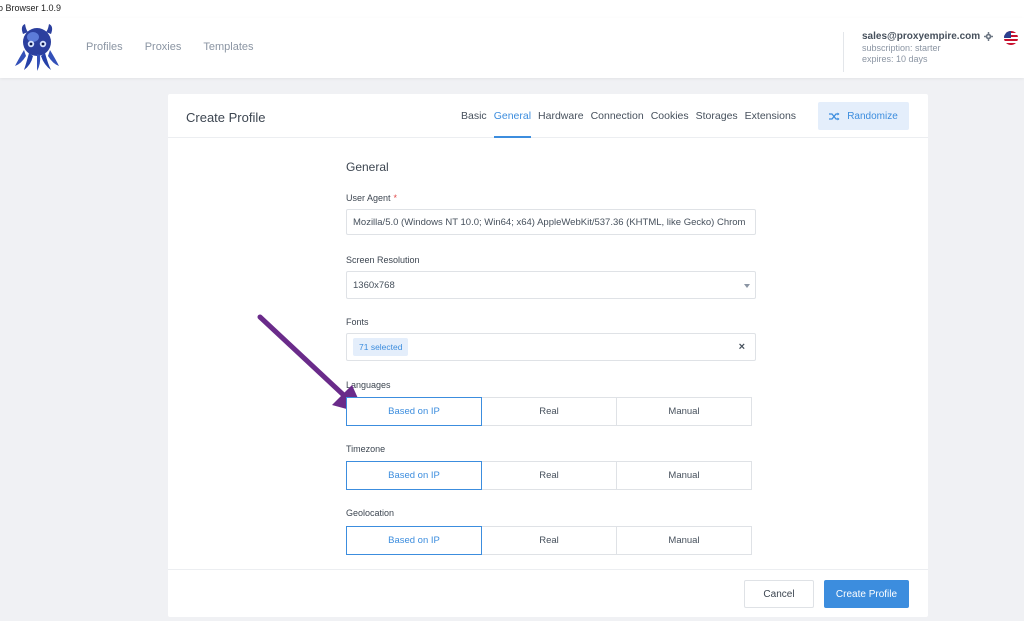  What do you see at coordinates (843, 52) in the screenshot?
I see `topbar-divider` at bounding box center [843, 52].